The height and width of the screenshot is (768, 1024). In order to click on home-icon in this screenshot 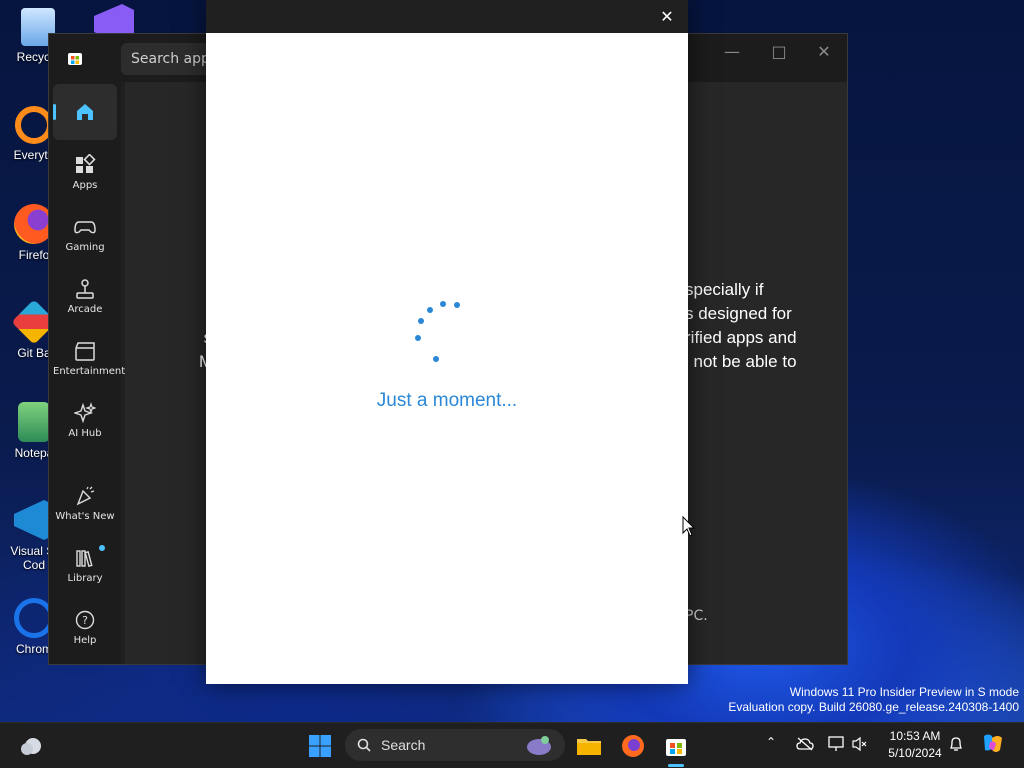, I will do `click(85, 112)`.